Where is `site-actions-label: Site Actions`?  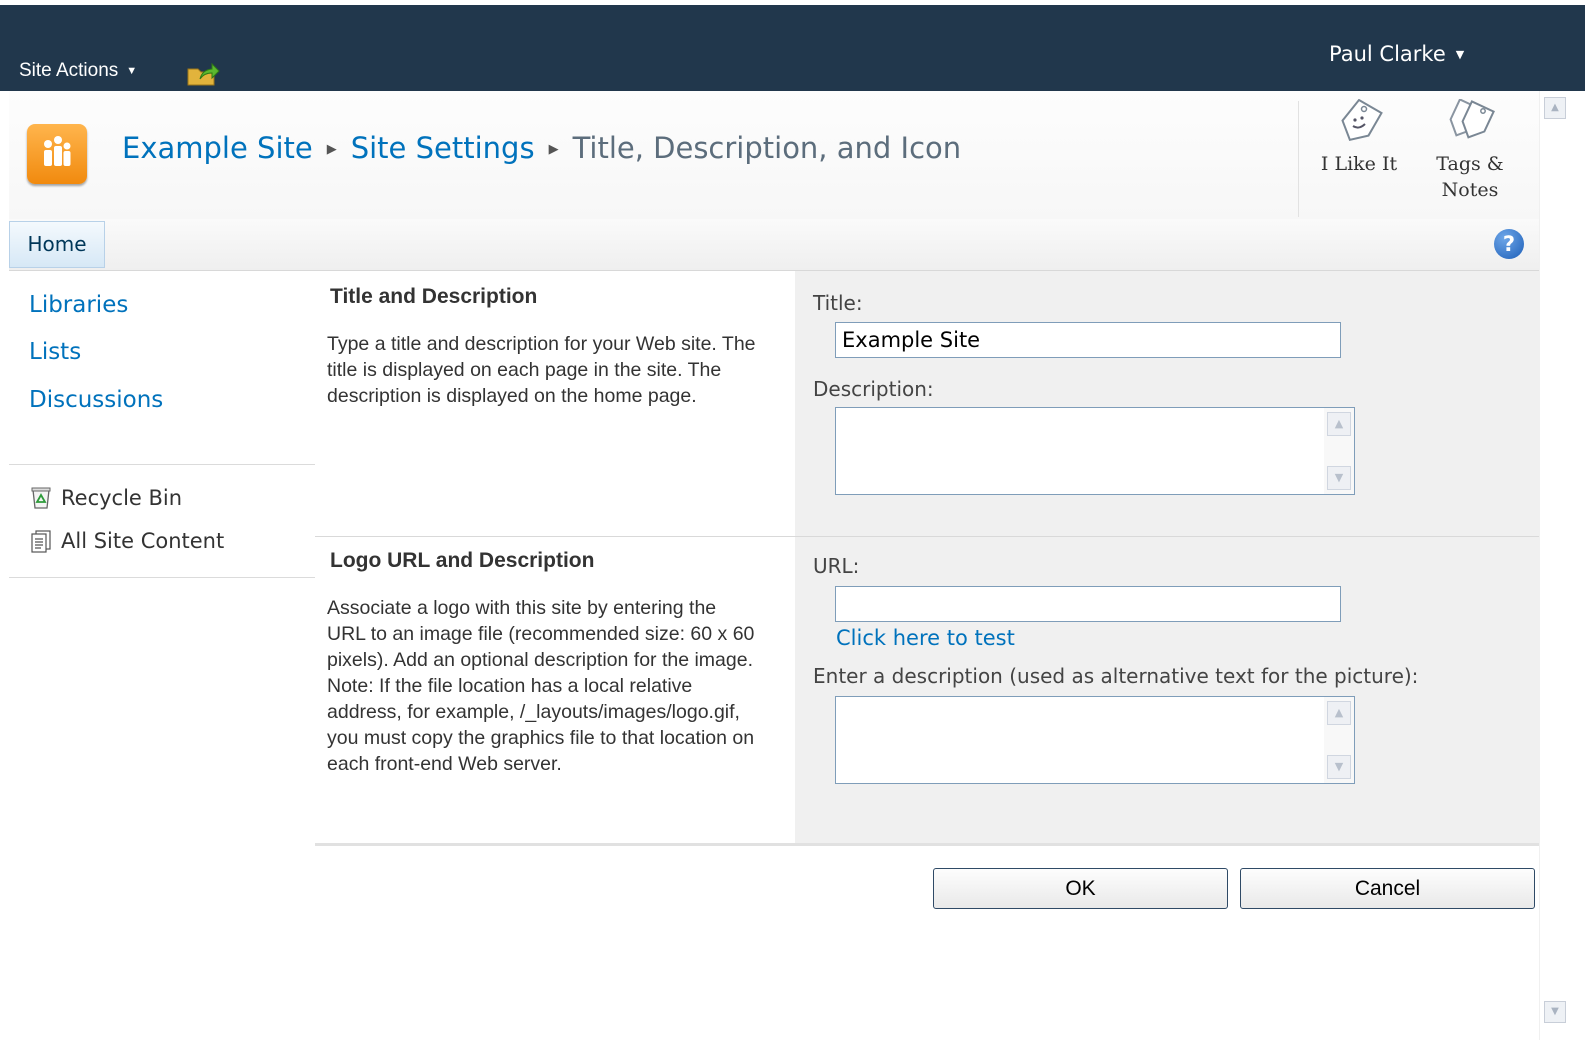 site-actions-label: Site Actions is located at coordinates (69, 70).